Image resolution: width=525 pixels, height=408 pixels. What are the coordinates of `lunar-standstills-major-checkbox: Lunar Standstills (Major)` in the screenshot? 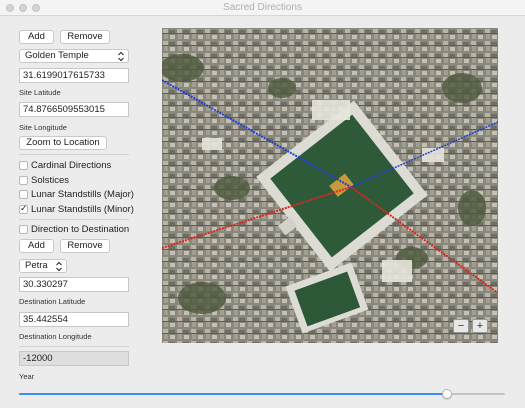 It's located at (81, 194).